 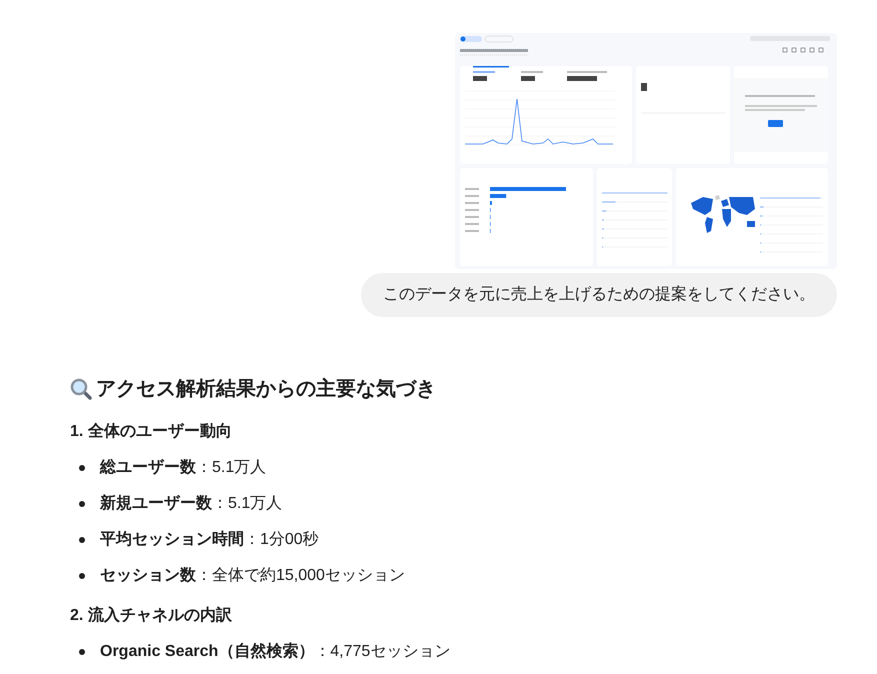 I want to click on subsection-title: 1. 全体のユーザー動向, so click(x=151, y=432).